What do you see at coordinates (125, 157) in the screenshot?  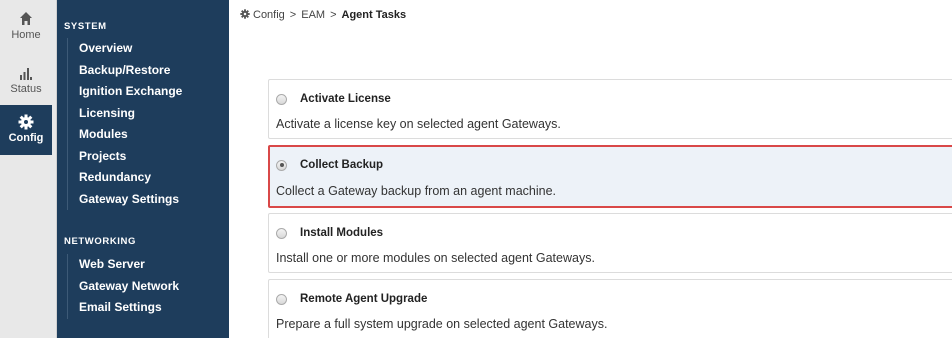 I see `nav-item-projects: Projects` at bounding box center [125, 157].